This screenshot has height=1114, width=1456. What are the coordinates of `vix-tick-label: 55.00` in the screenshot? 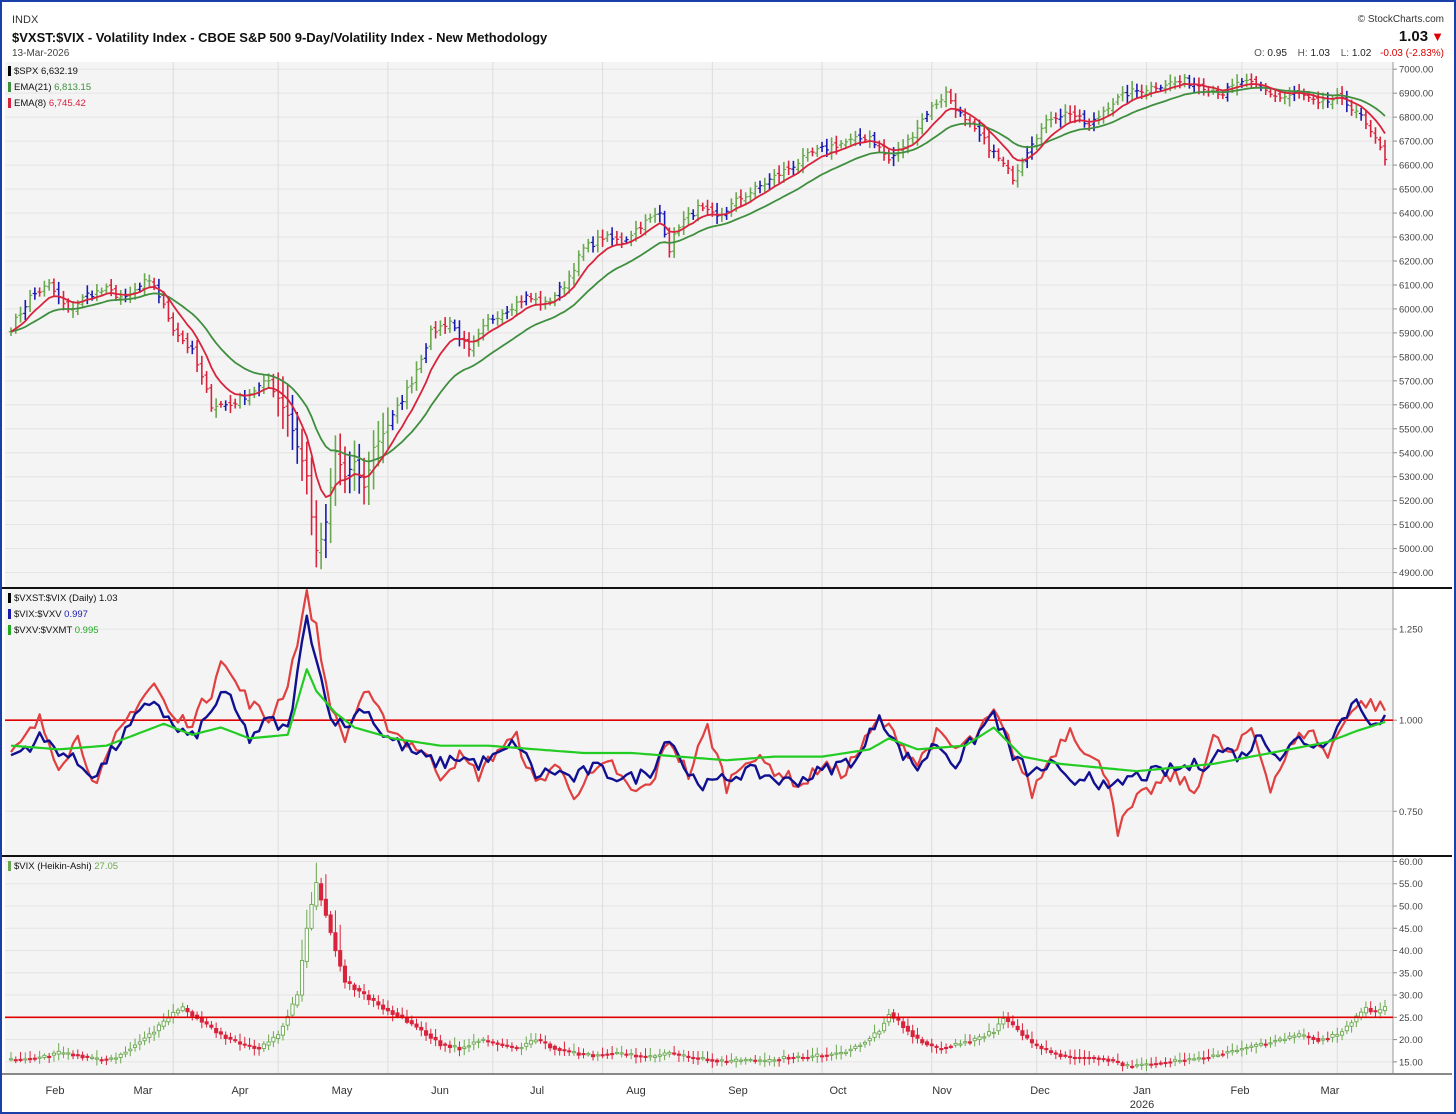 It's located at (1411, 884).